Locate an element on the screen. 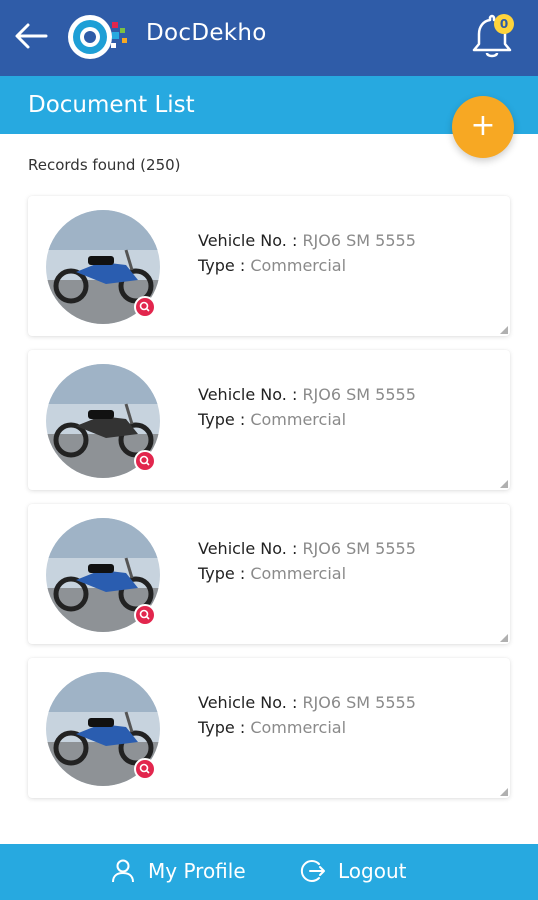  logout-button: Logout is located at coordinates (353, 871).